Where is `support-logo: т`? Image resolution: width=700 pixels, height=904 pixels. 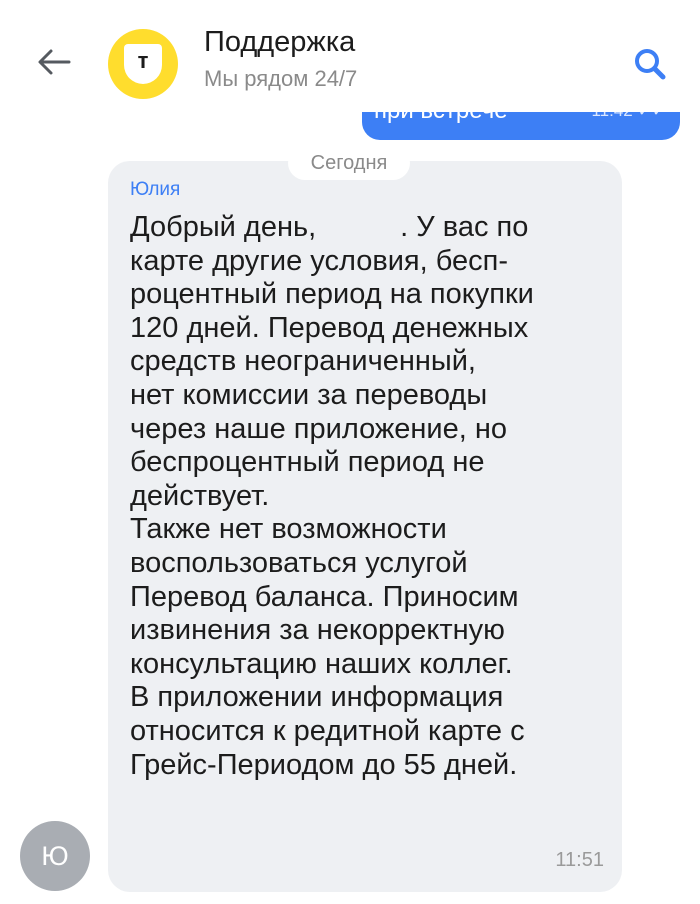 support-logo: т is located at coordinates (143, 64).